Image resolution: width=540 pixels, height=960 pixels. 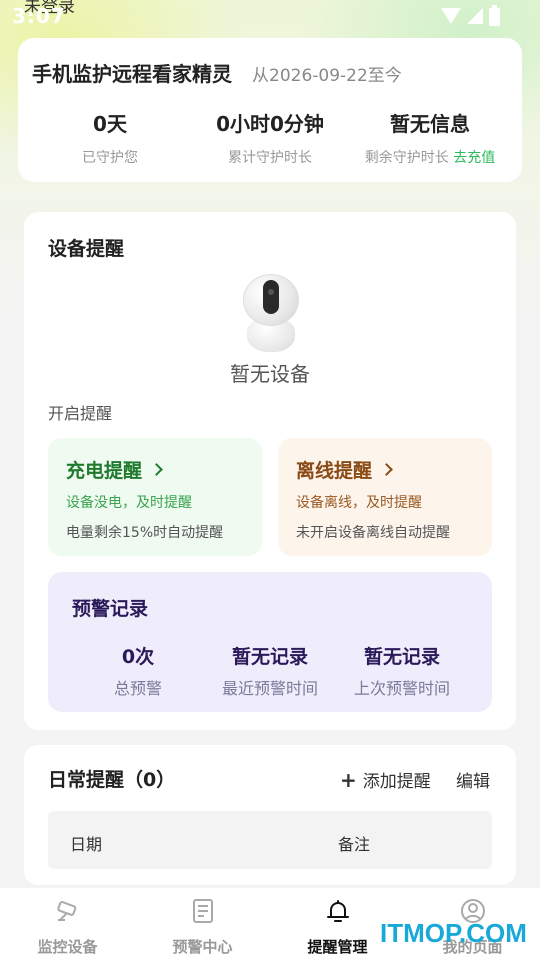 What do you see at coordinates (86, 844) in the screenshot?
I see `column-header-date: 日期` at bounding box center [86, 844].